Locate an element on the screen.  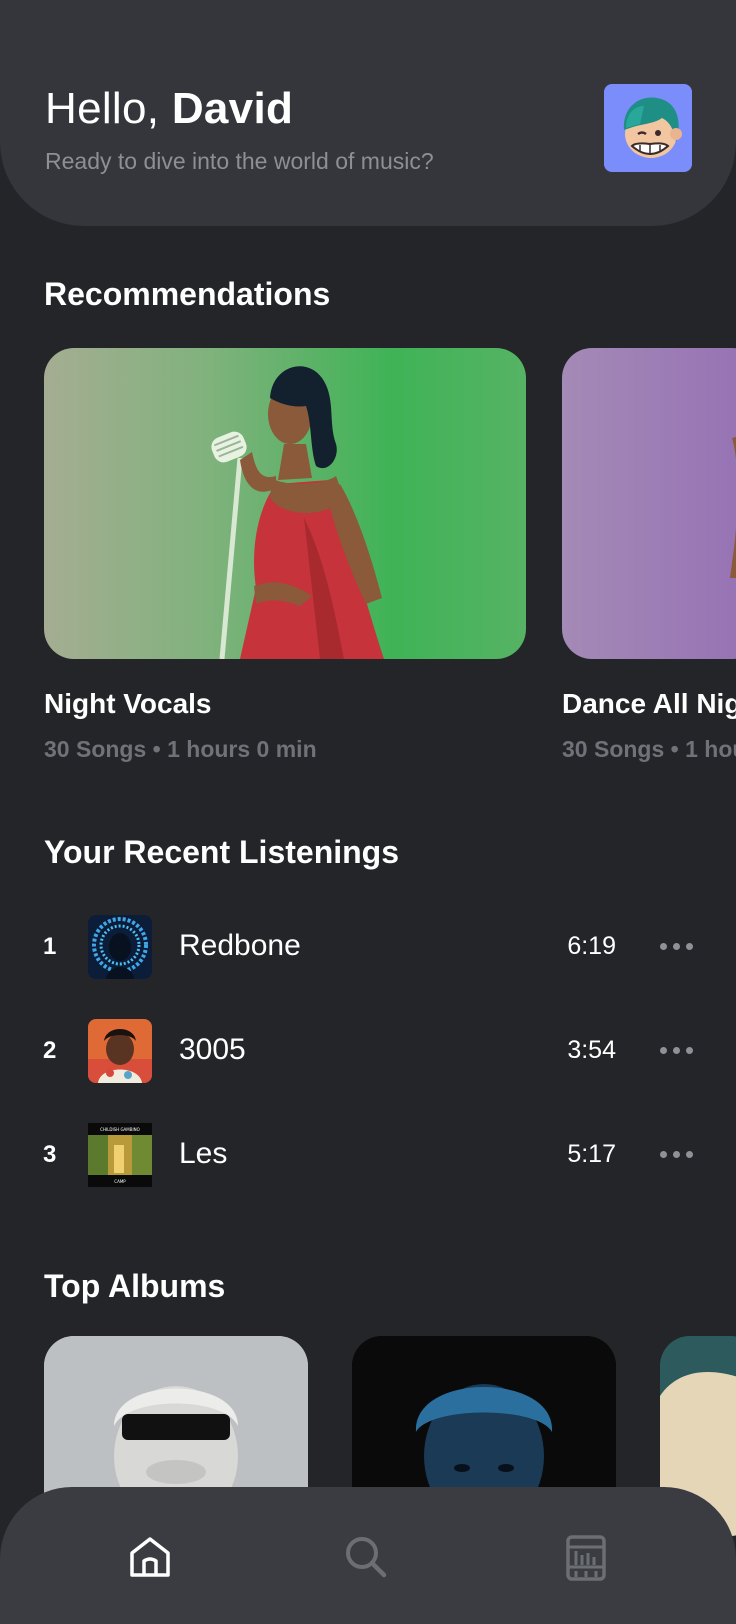
cover-album-name: CAMP is located at coordinates (120, 1181).